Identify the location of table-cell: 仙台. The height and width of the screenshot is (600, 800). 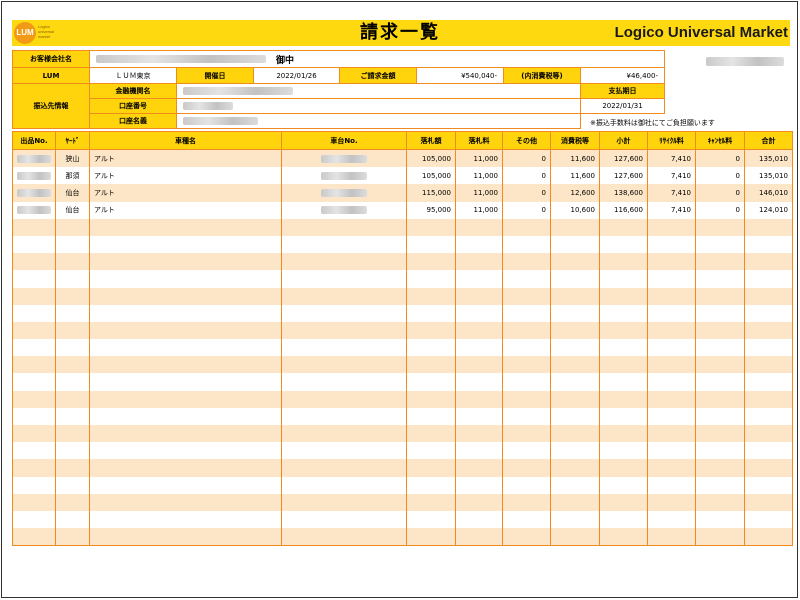
(72, 210).